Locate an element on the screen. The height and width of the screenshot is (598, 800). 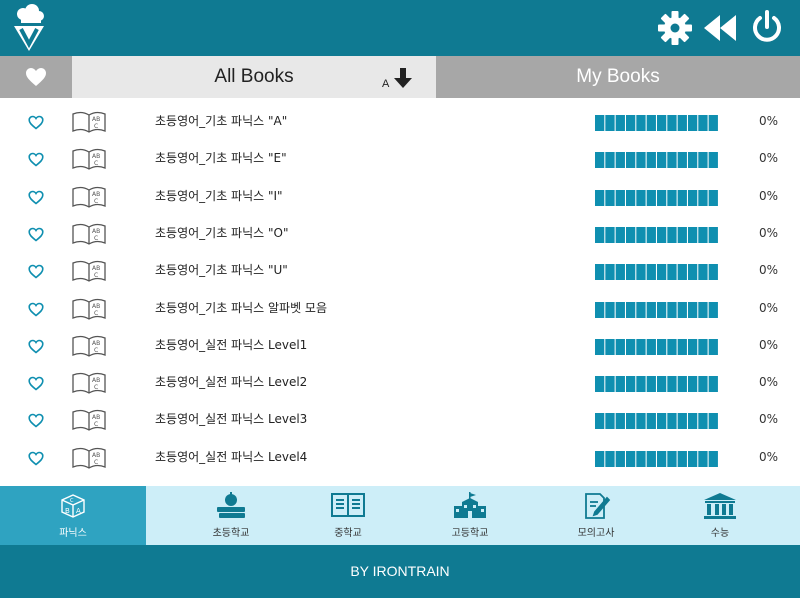
open-book-icon is located at coordinates (348, 507).